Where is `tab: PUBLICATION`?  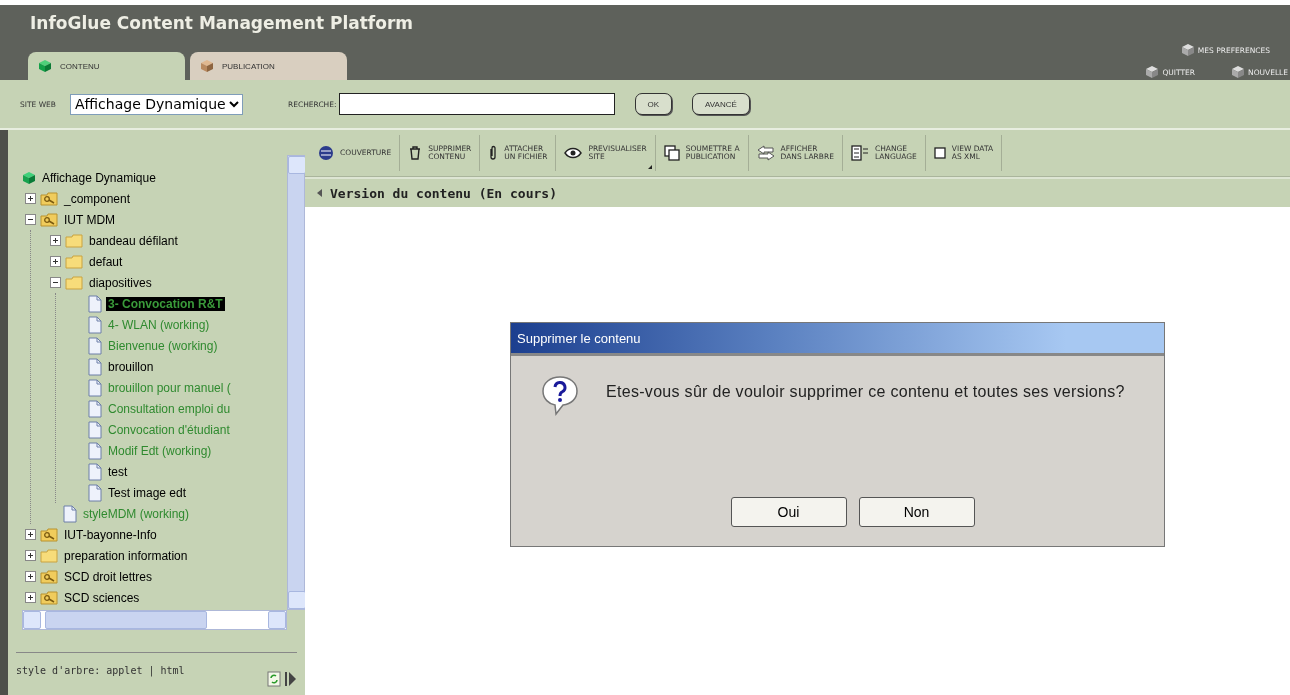
tab: PUBLICATION is located at coordinates (268, 66).